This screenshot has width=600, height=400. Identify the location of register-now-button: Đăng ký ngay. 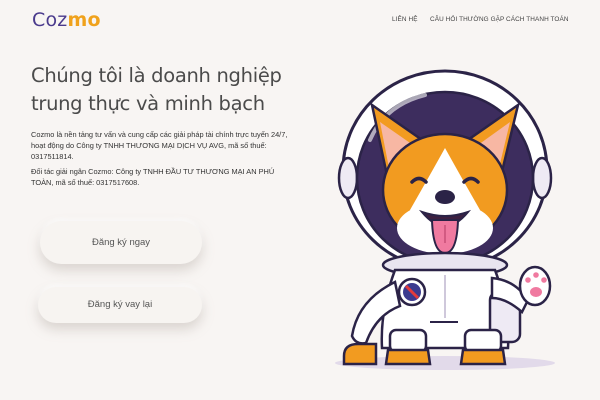
(121, 242).